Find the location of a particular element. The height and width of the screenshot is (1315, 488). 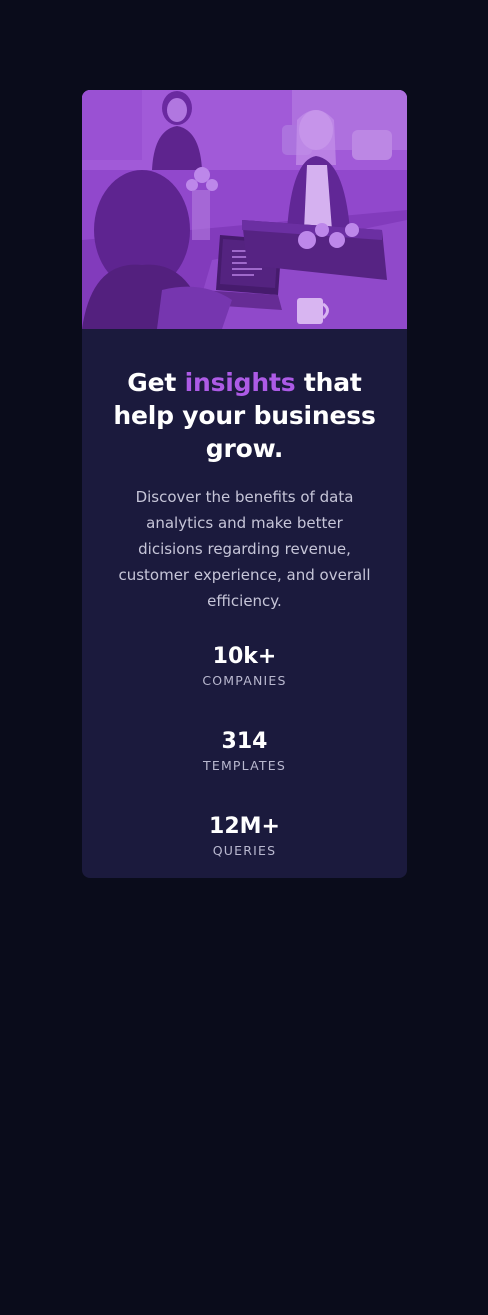

stat-templates: 314 TEMPLATES is located at coordinates (244, 770).